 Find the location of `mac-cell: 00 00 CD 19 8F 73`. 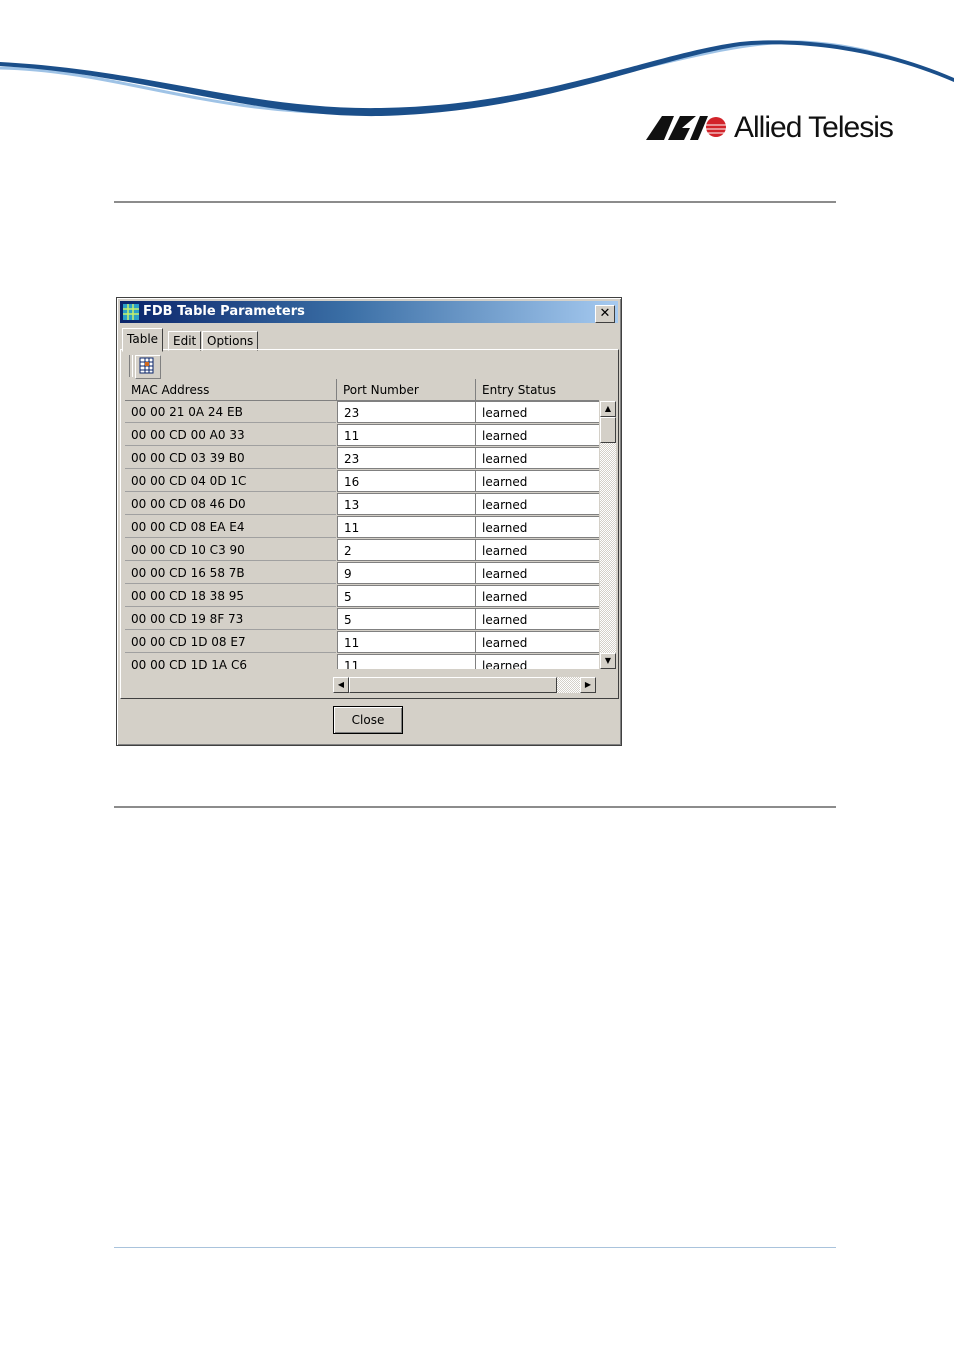

mac-cell: 00 00 CD 19 8F 73 is located at coordinates (230, 619).